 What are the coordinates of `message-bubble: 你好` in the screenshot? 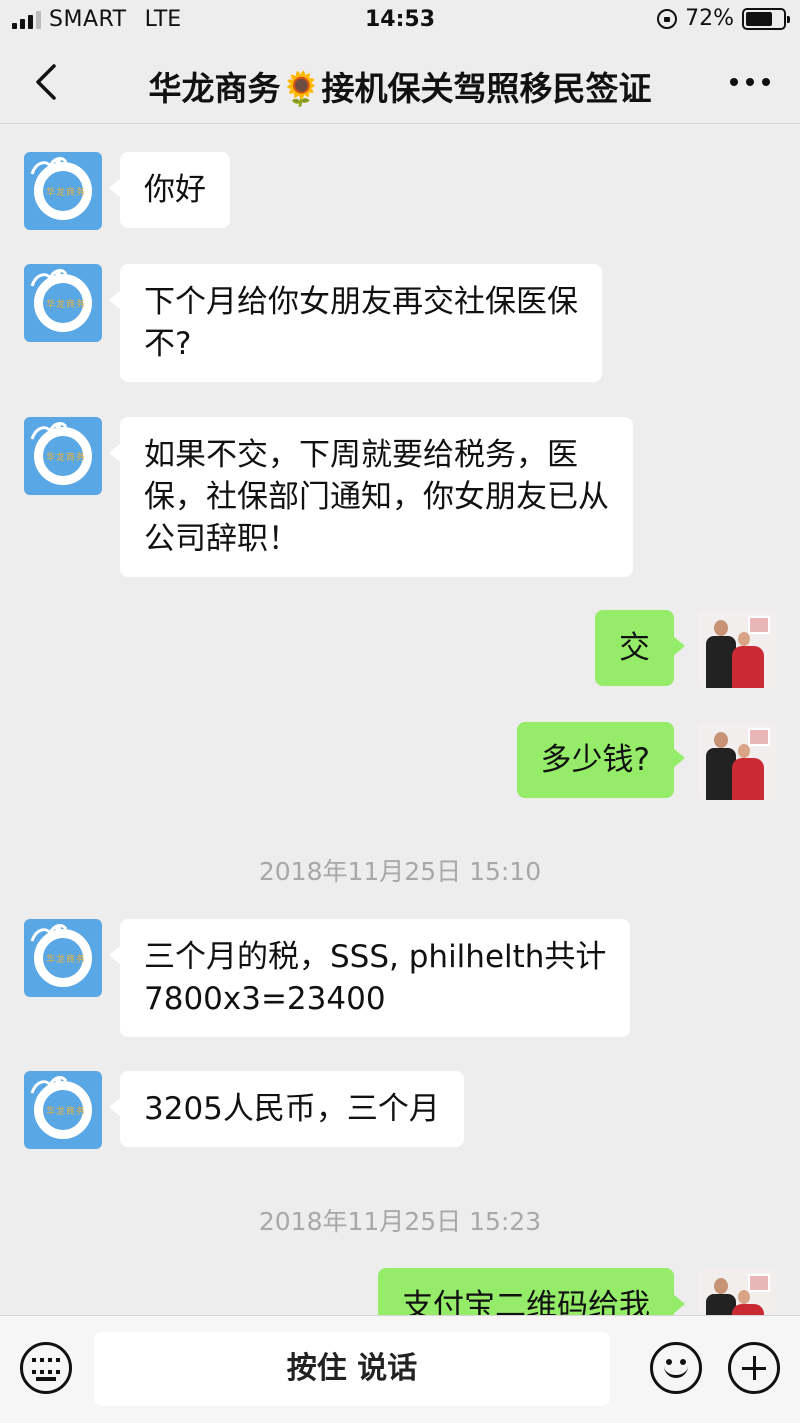 It's located at (169, 190).